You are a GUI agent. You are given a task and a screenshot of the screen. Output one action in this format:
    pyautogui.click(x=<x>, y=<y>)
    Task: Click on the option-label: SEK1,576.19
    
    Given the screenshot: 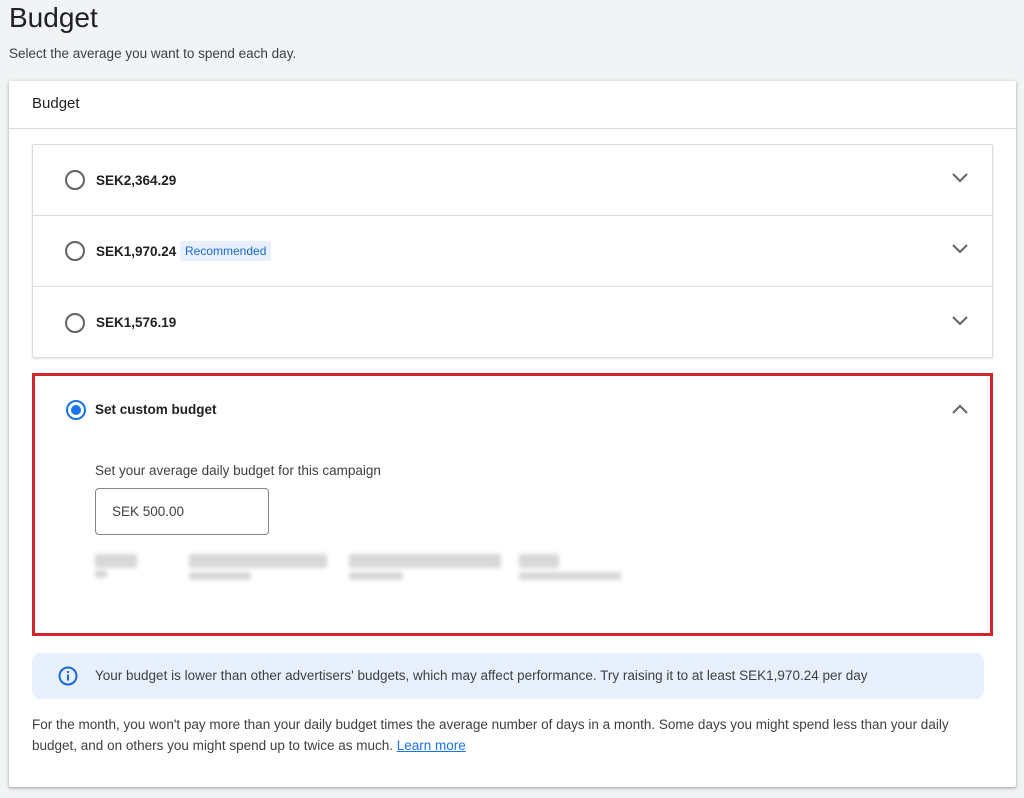 What is the action you would take?
    pyautogui.click(x=136, y=322)
    